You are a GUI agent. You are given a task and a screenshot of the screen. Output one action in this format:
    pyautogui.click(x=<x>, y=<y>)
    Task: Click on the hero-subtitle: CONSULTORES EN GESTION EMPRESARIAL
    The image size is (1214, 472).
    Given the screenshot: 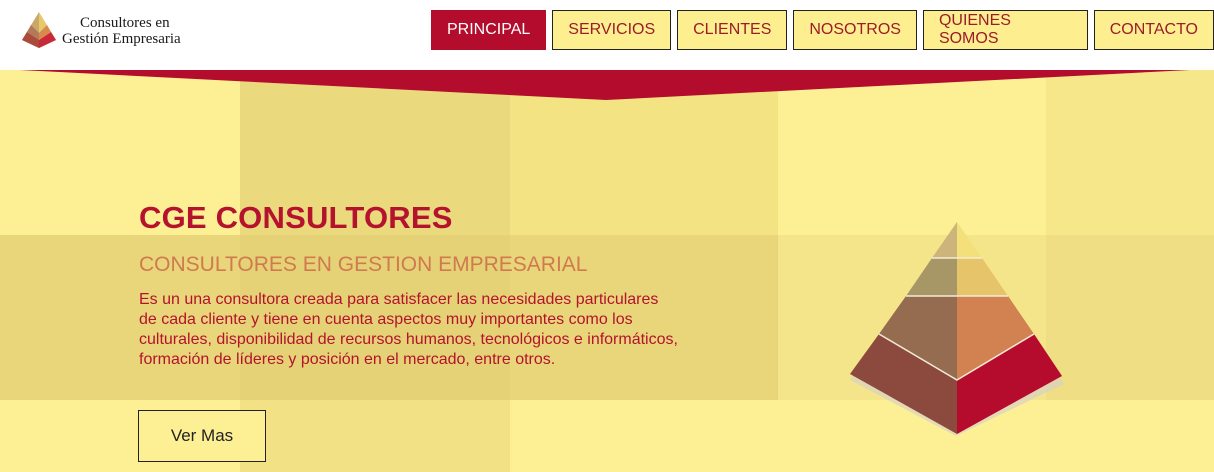 What is the action you would take?
    pyautogui.click(x=363, y=264)
    